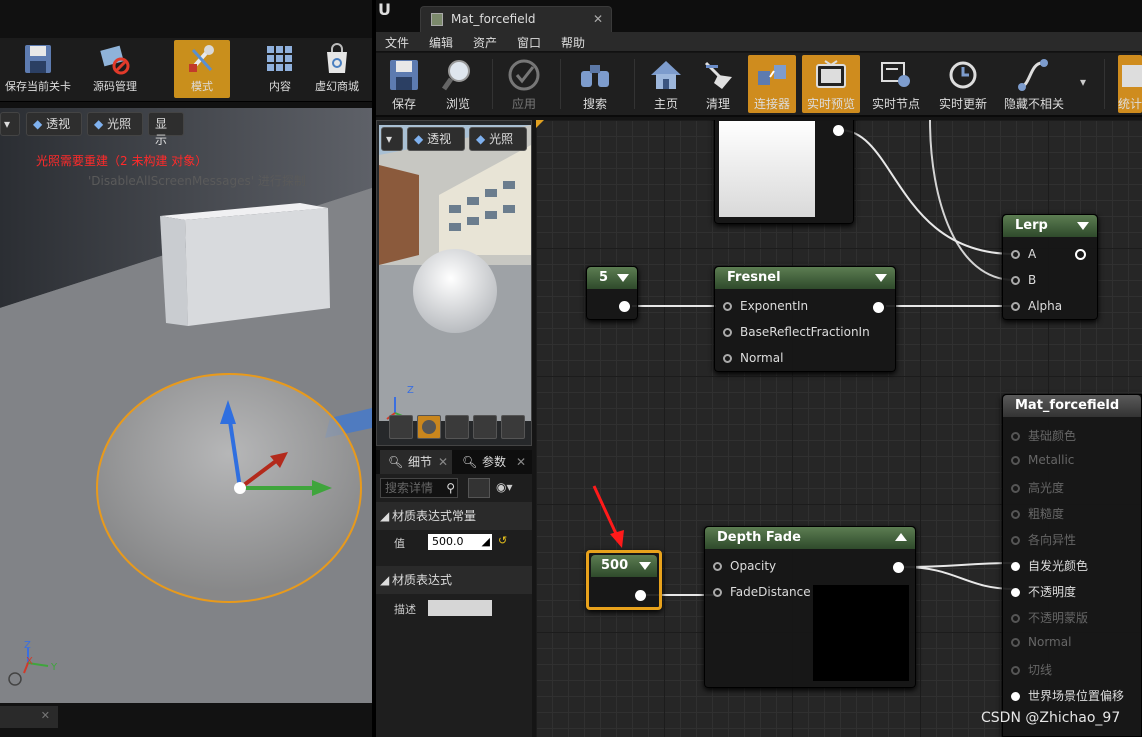 This screenshot has width=1142, height=737. Describe the element at coordinates (1037, 487) in the screenshot. I see `material-input-pin: 高光度` at that location.